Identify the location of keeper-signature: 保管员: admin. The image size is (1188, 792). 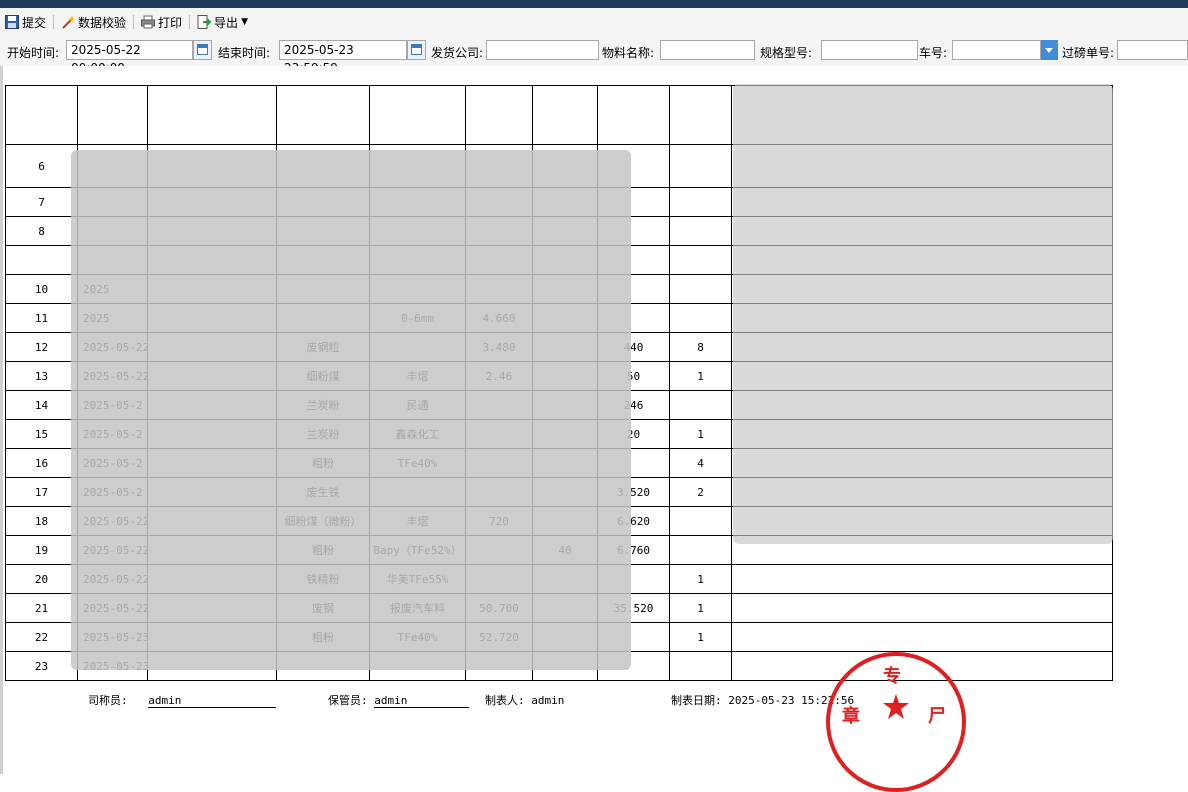
(399, 700).